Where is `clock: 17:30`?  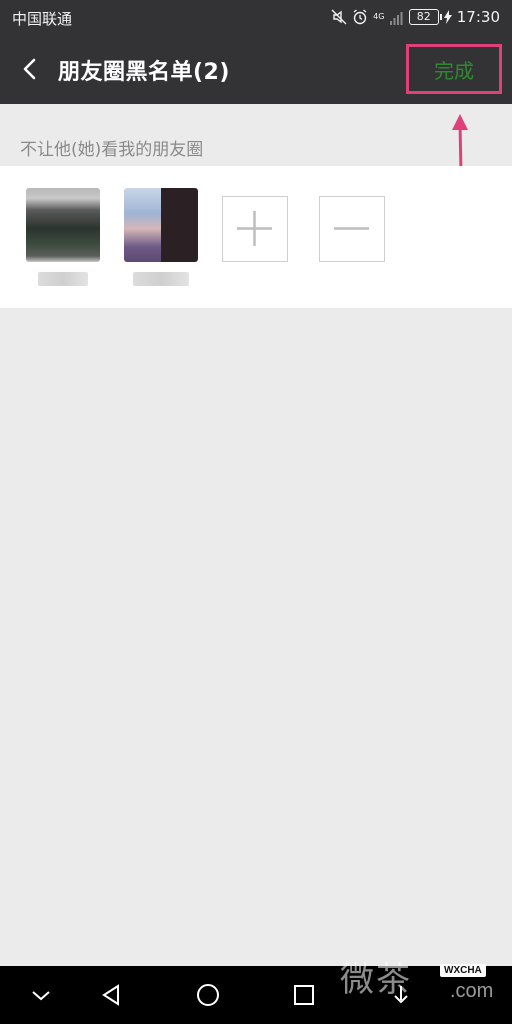 clock: 17:30 is located at coordinates (478, 17).